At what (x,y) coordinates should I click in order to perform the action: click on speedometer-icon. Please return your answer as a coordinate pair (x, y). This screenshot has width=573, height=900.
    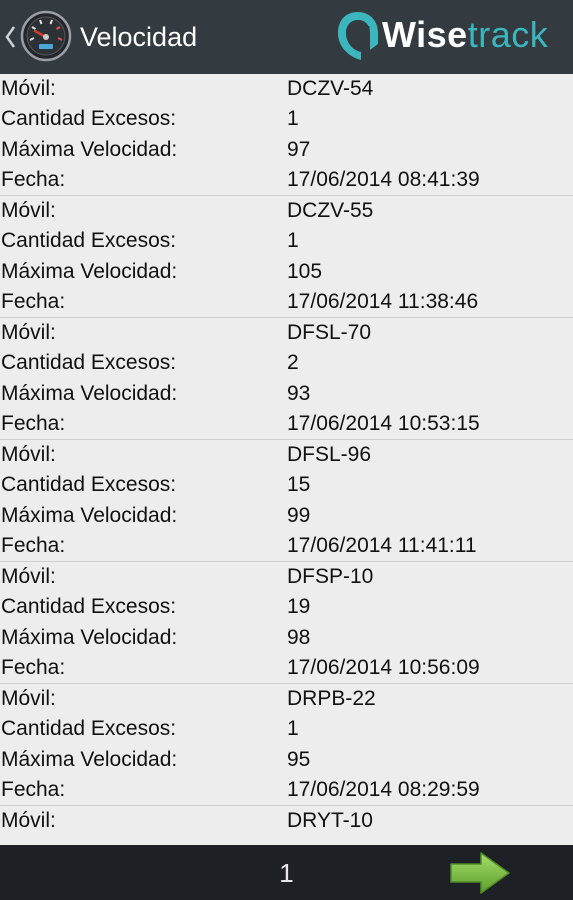
    Looking at the image, I should click on (46, 36).